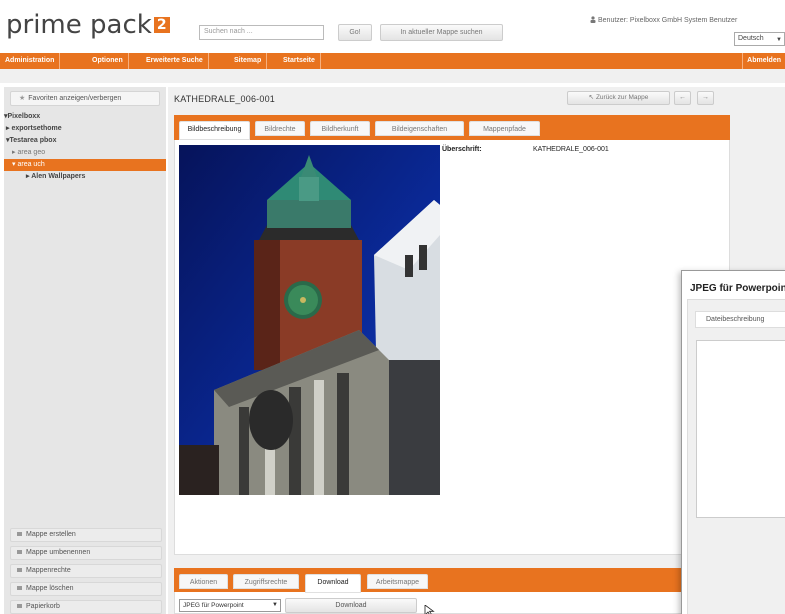  I want to click on prev-button: ←, so click(682, 98).